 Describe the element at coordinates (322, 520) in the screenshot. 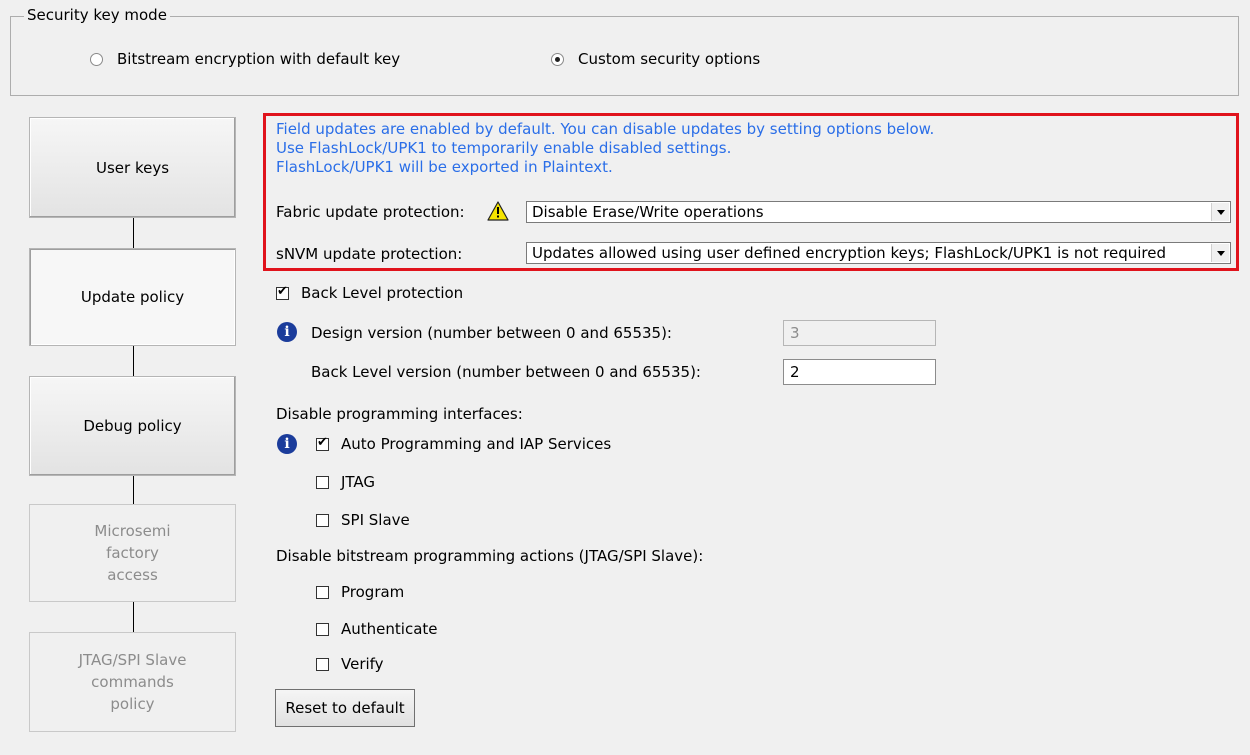

I see `spi-slave-checkbox` at that location.